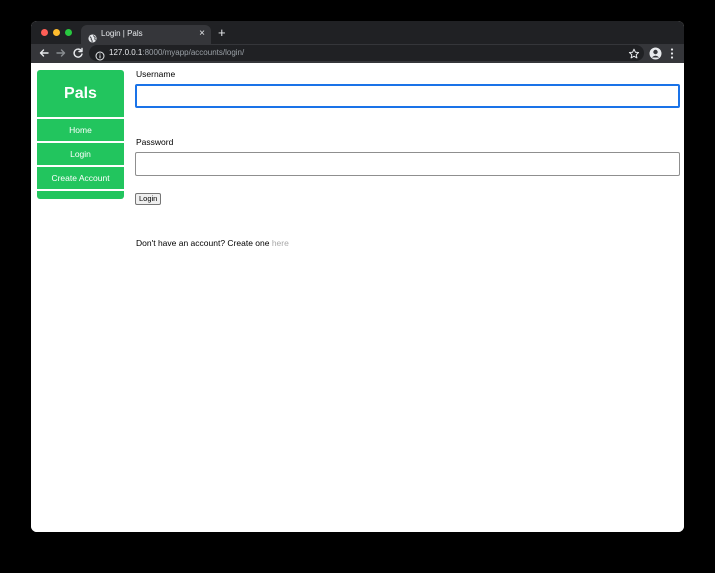 This screenshot has height=573, width=715. What do you see at coordinates (61, 53) in the screenshot?
I see `arrow-right-icon` at bounding box center [61, 53].